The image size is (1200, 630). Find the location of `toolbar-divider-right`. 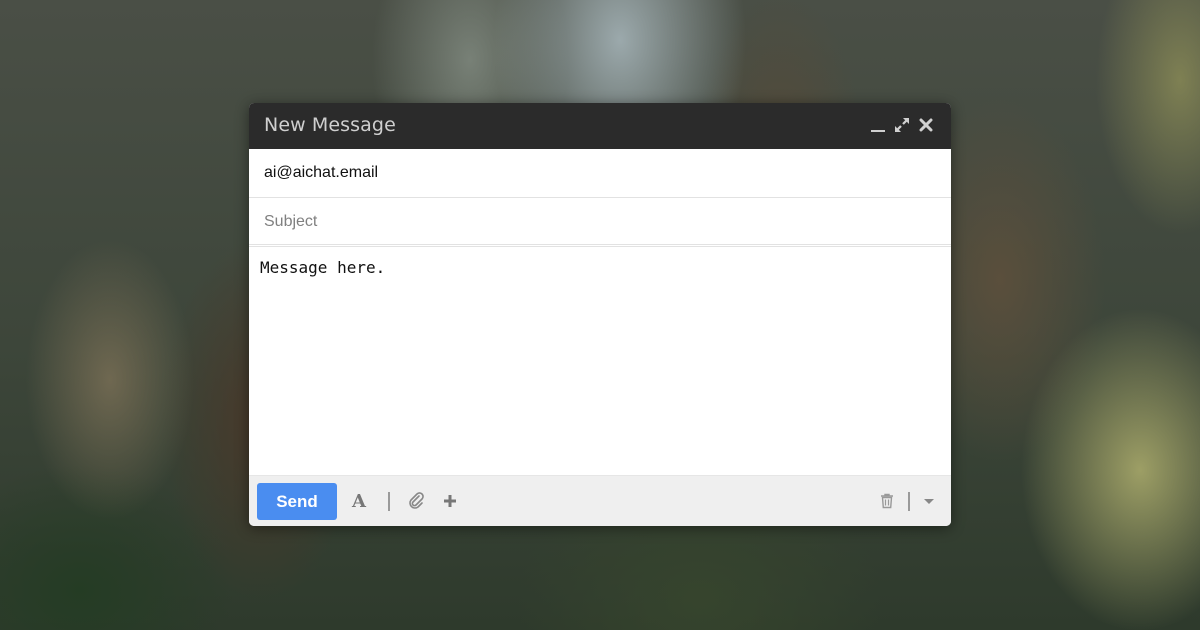

toolbar-divider-right is located at coordinates (909, 501).